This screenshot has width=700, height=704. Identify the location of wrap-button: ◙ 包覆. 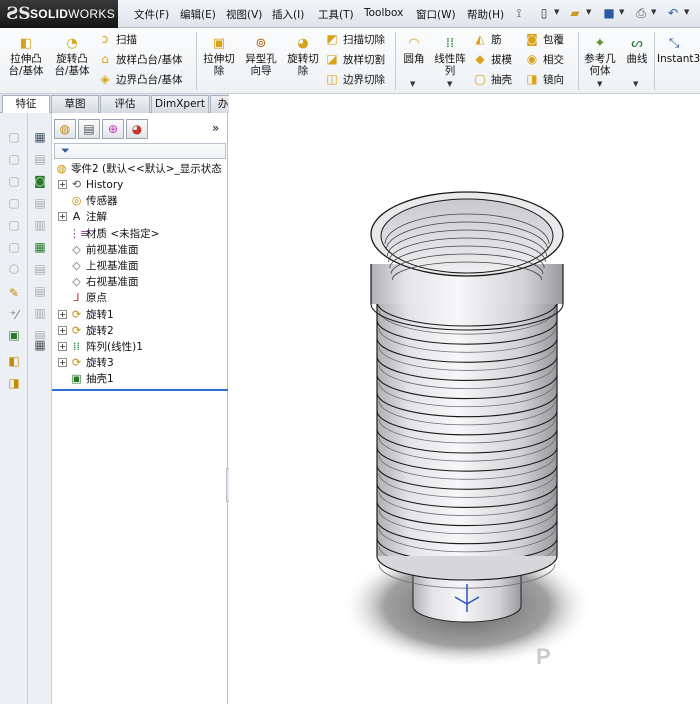
(544, 39).